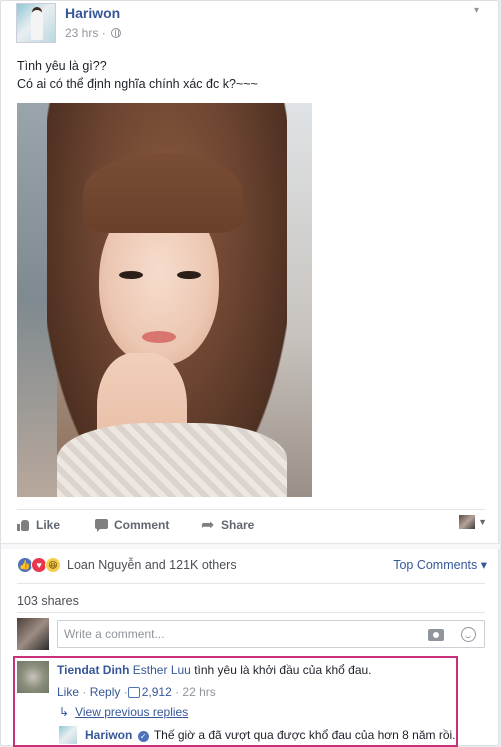  What do you see at coordinates (92, 13) in the screenshot?
I see `author-name: Hariwon` at bounding box center [92, 13].